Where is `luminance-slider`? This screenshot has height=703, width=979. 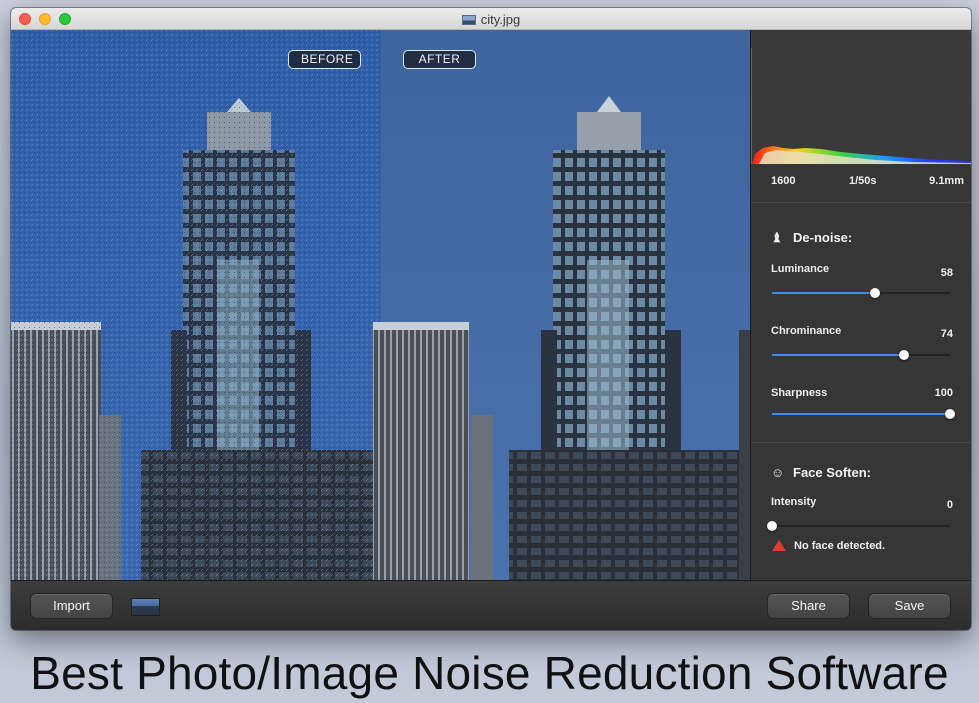 luminance-slider is located at coordinates (861, 293).